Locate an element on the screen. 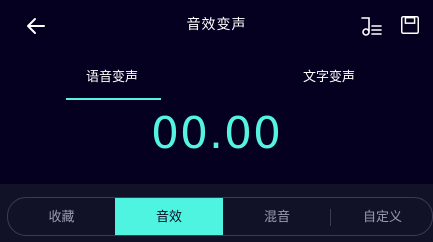  tab-voice-change: 语音变声 is located at coordinates (112, 75).